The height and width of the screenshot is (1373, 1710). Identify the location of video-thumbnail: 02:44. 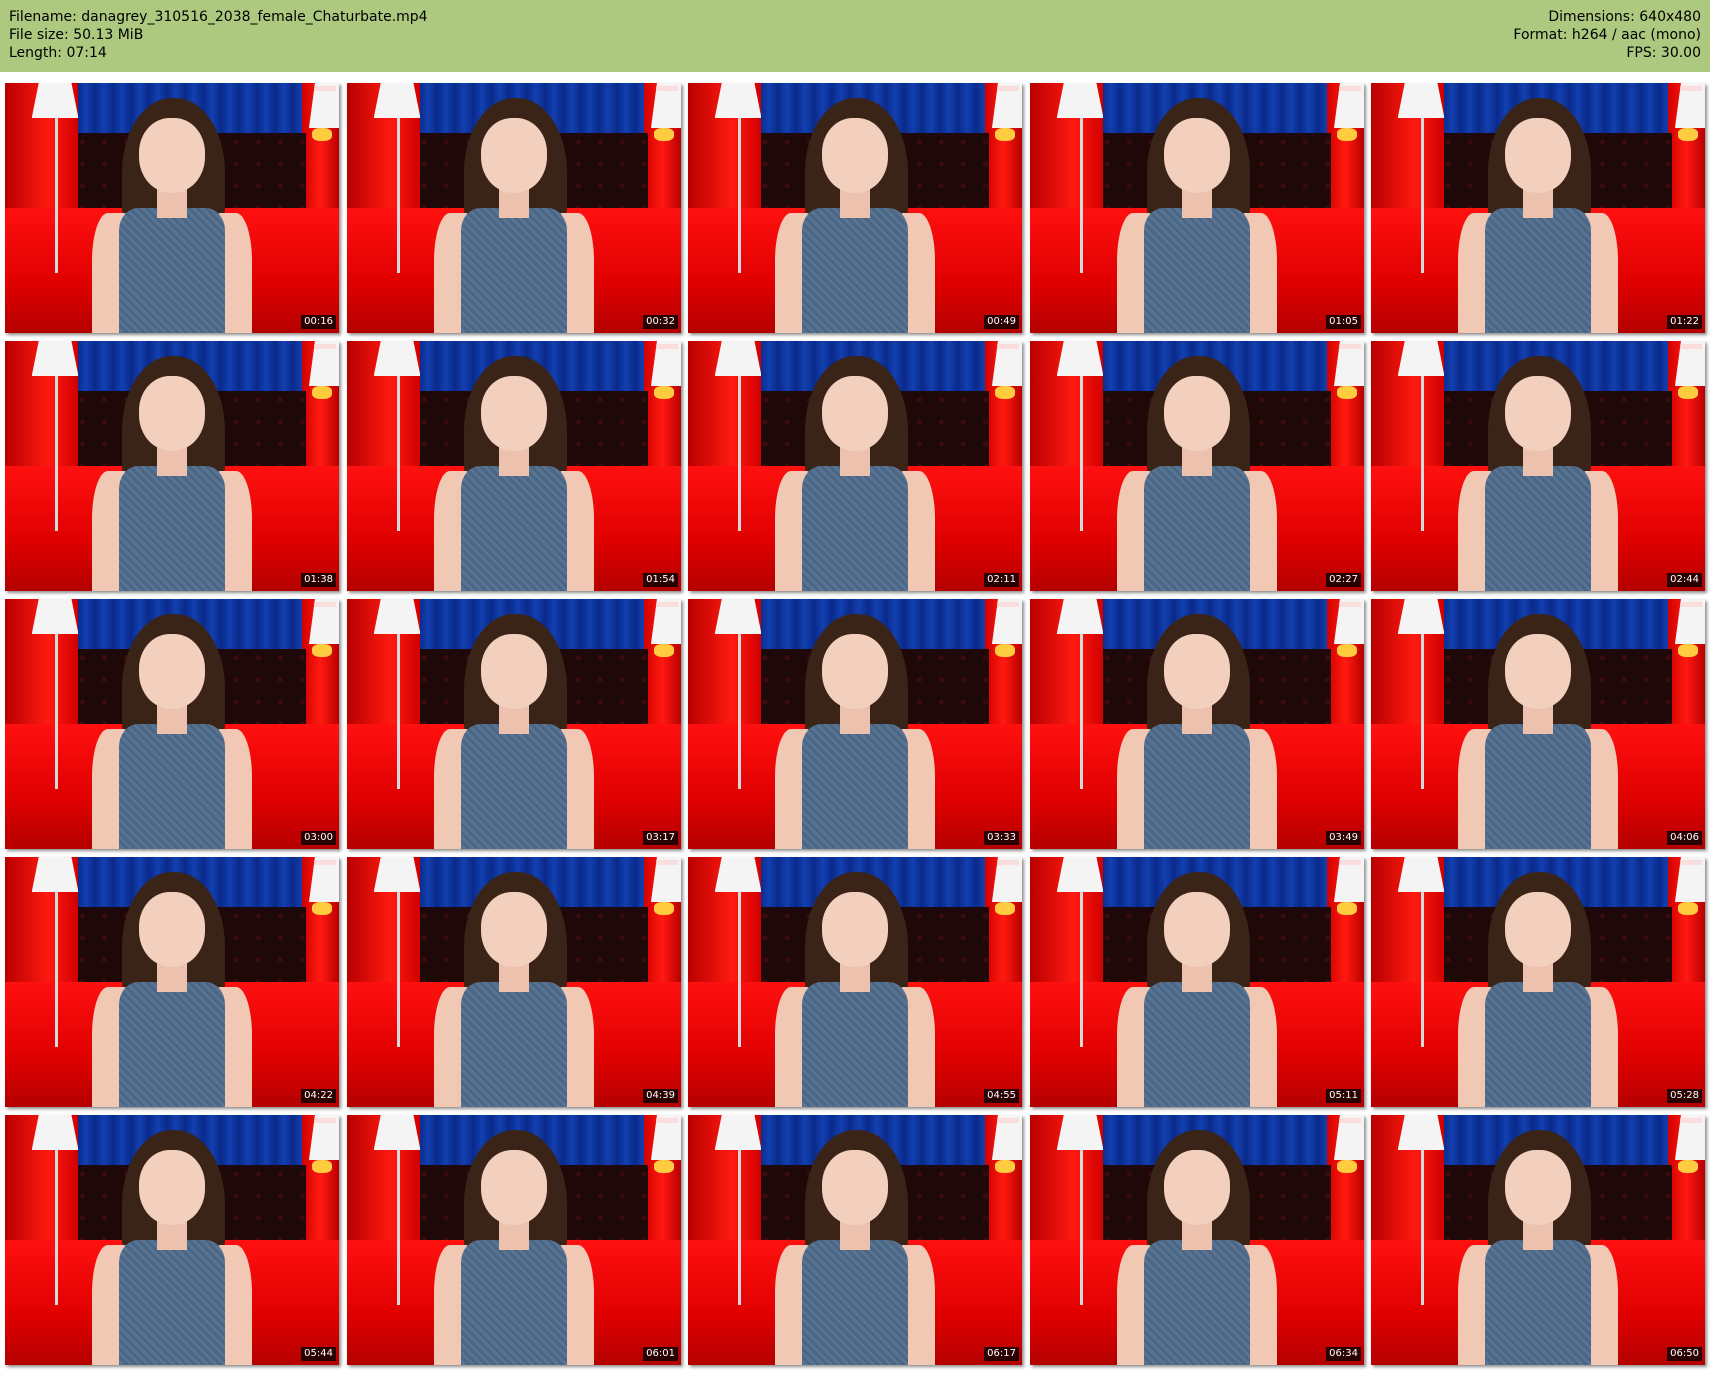
(1538, 466).